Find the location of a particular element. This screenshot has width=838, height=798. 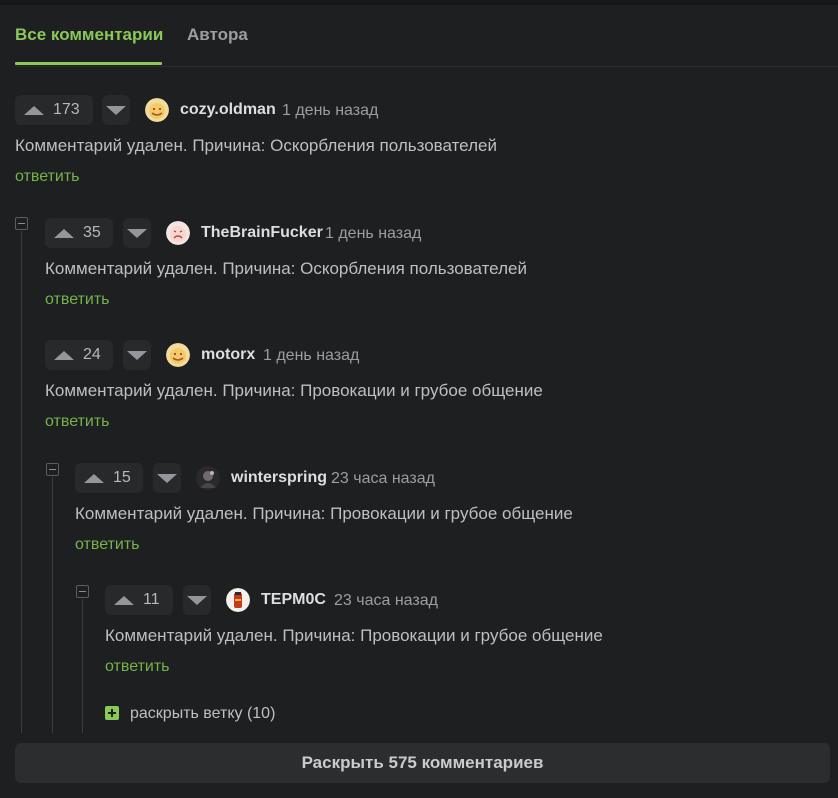

author-name: motorx is located at coordinates (228, 355).